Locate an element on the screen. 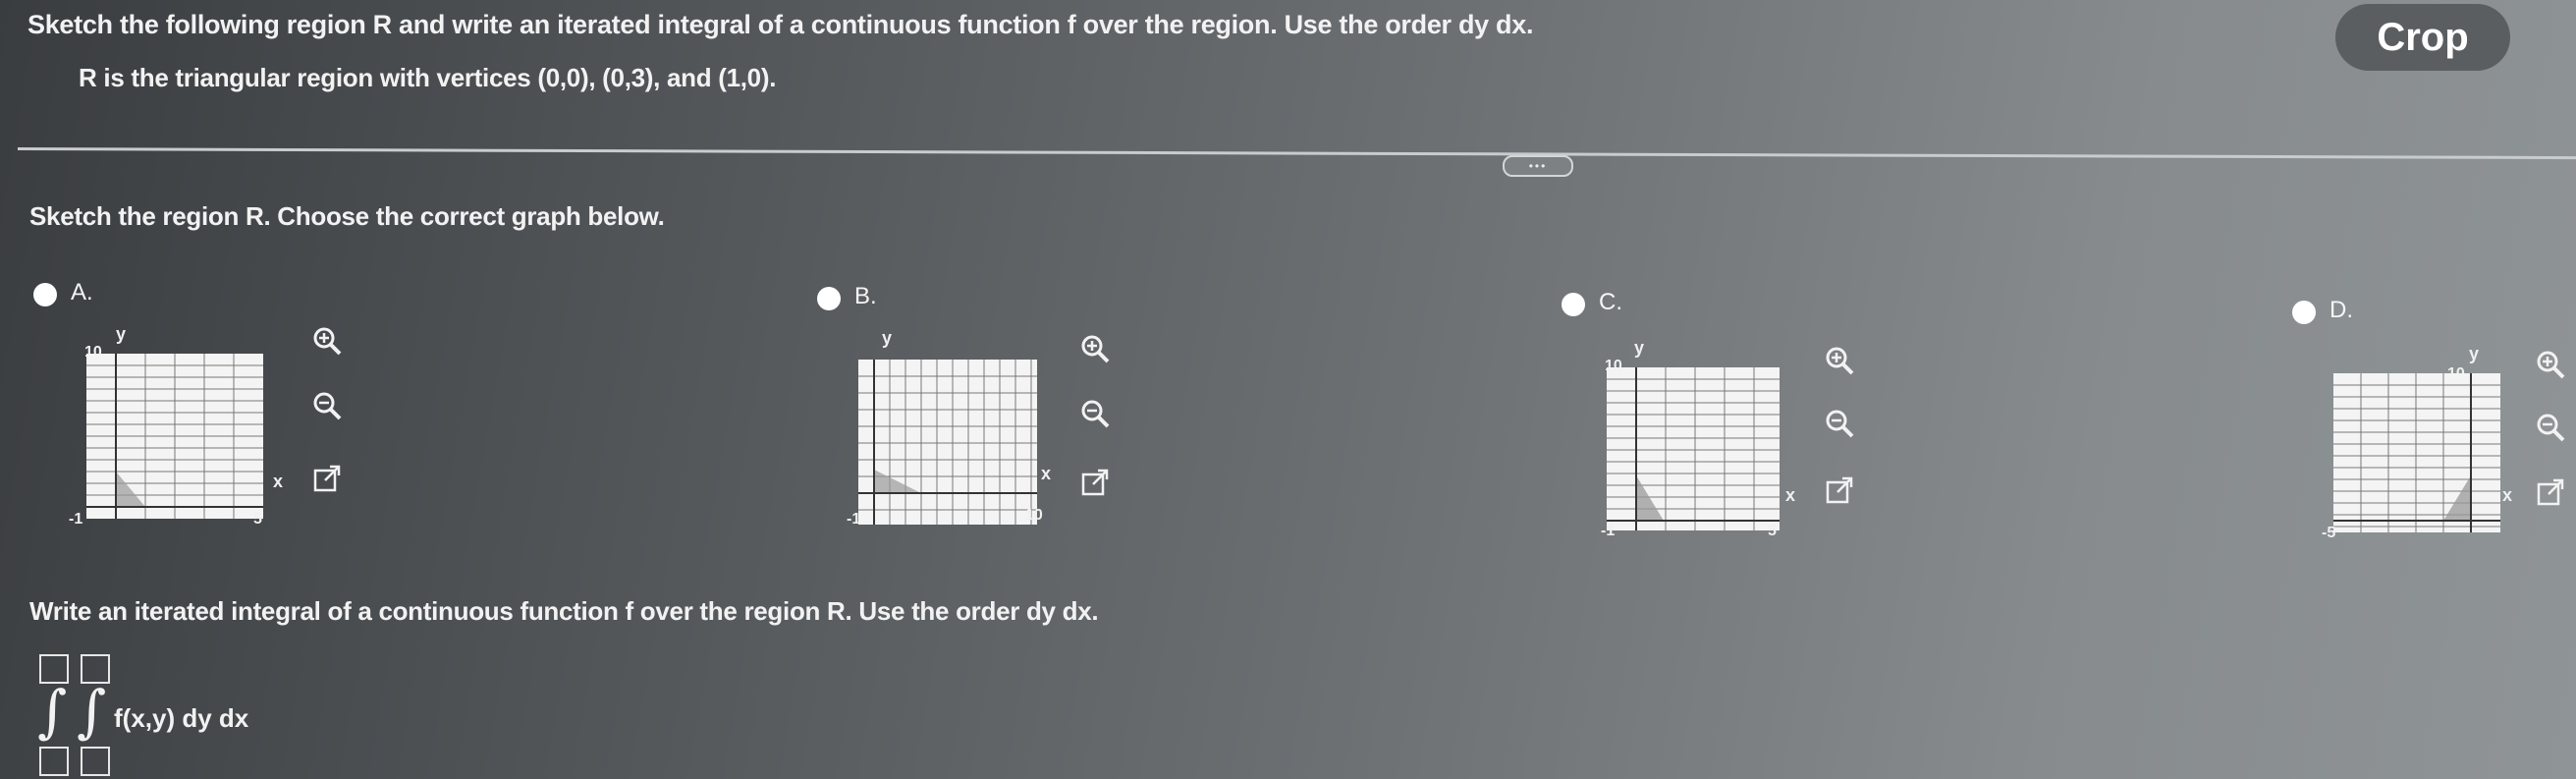 This screenshot has width=2576, height=779. option-d-y-axis-label: y is located at coordinates (2474, 353).